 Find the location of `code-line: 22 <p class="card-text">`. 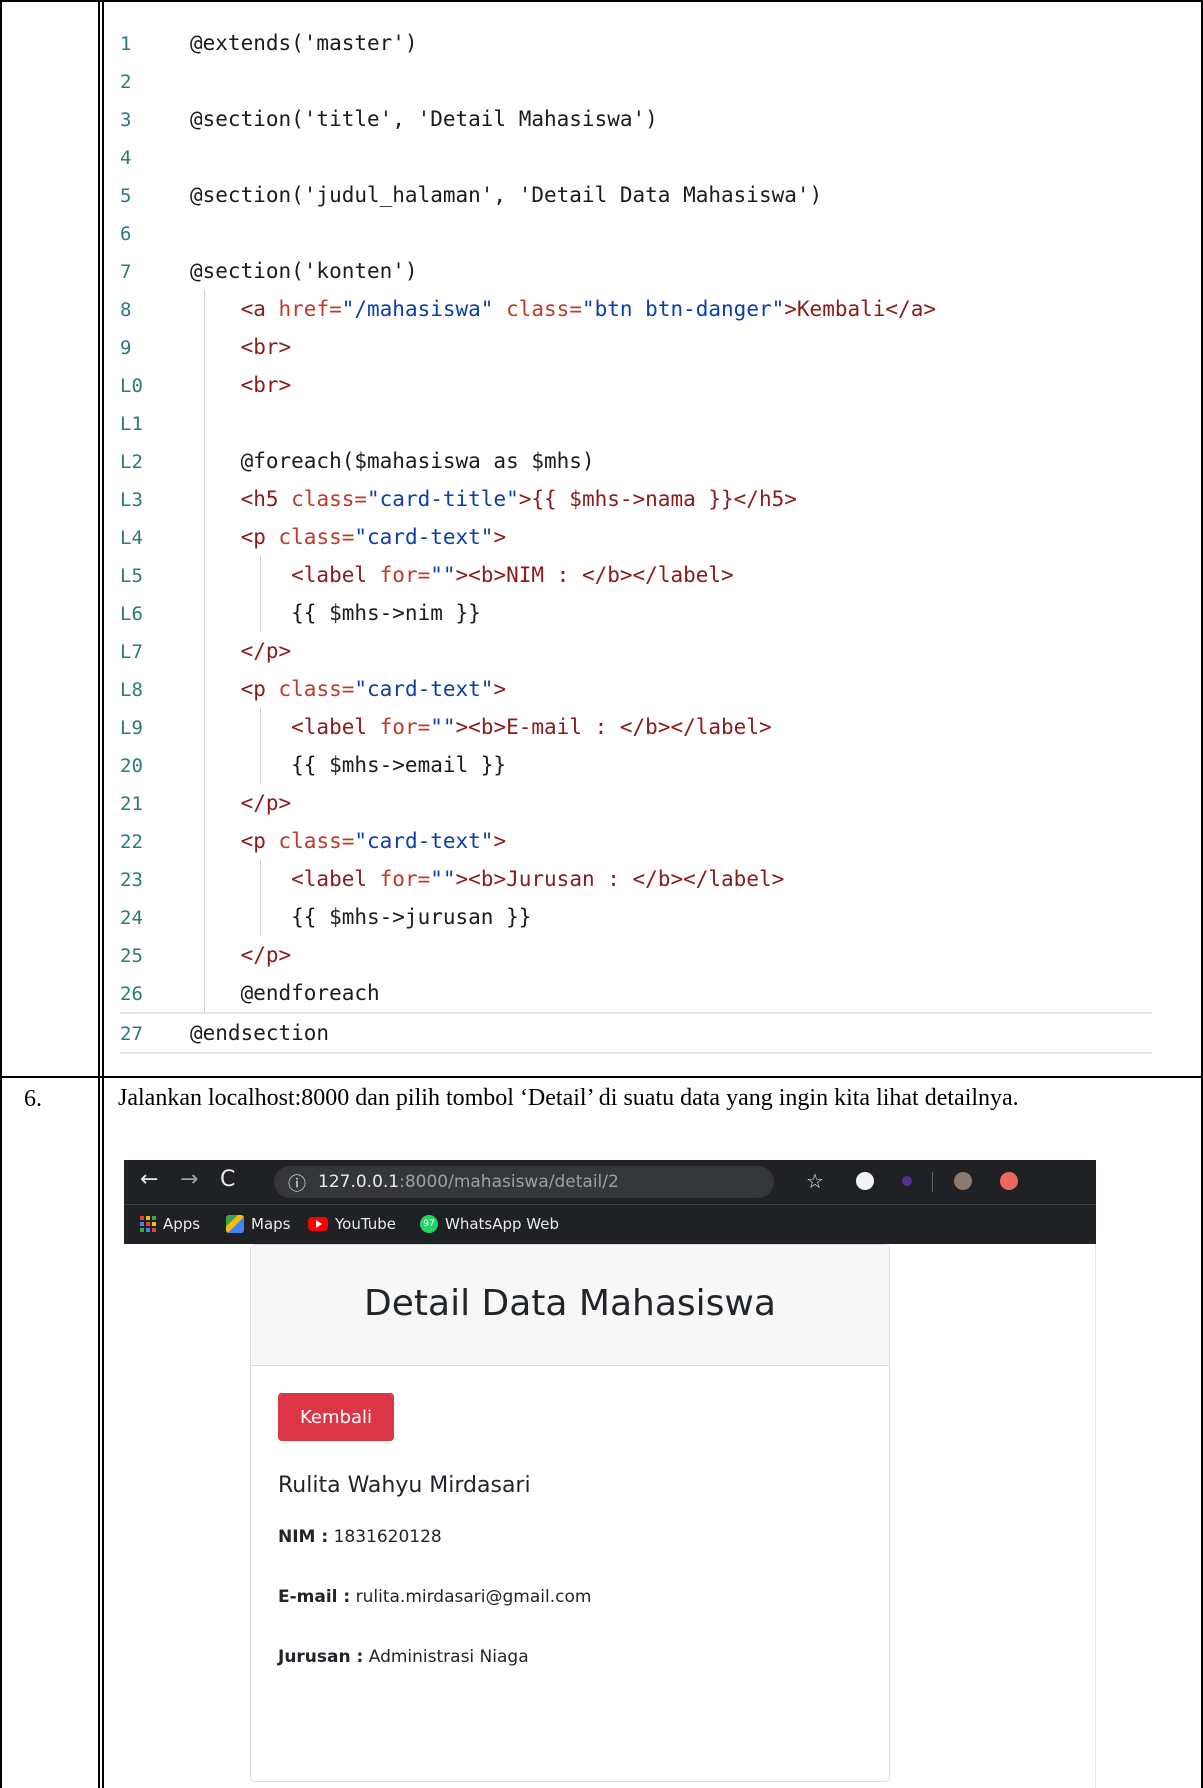

code-line: 22 <p class="card-text"> is located at coordinates (636, 841).